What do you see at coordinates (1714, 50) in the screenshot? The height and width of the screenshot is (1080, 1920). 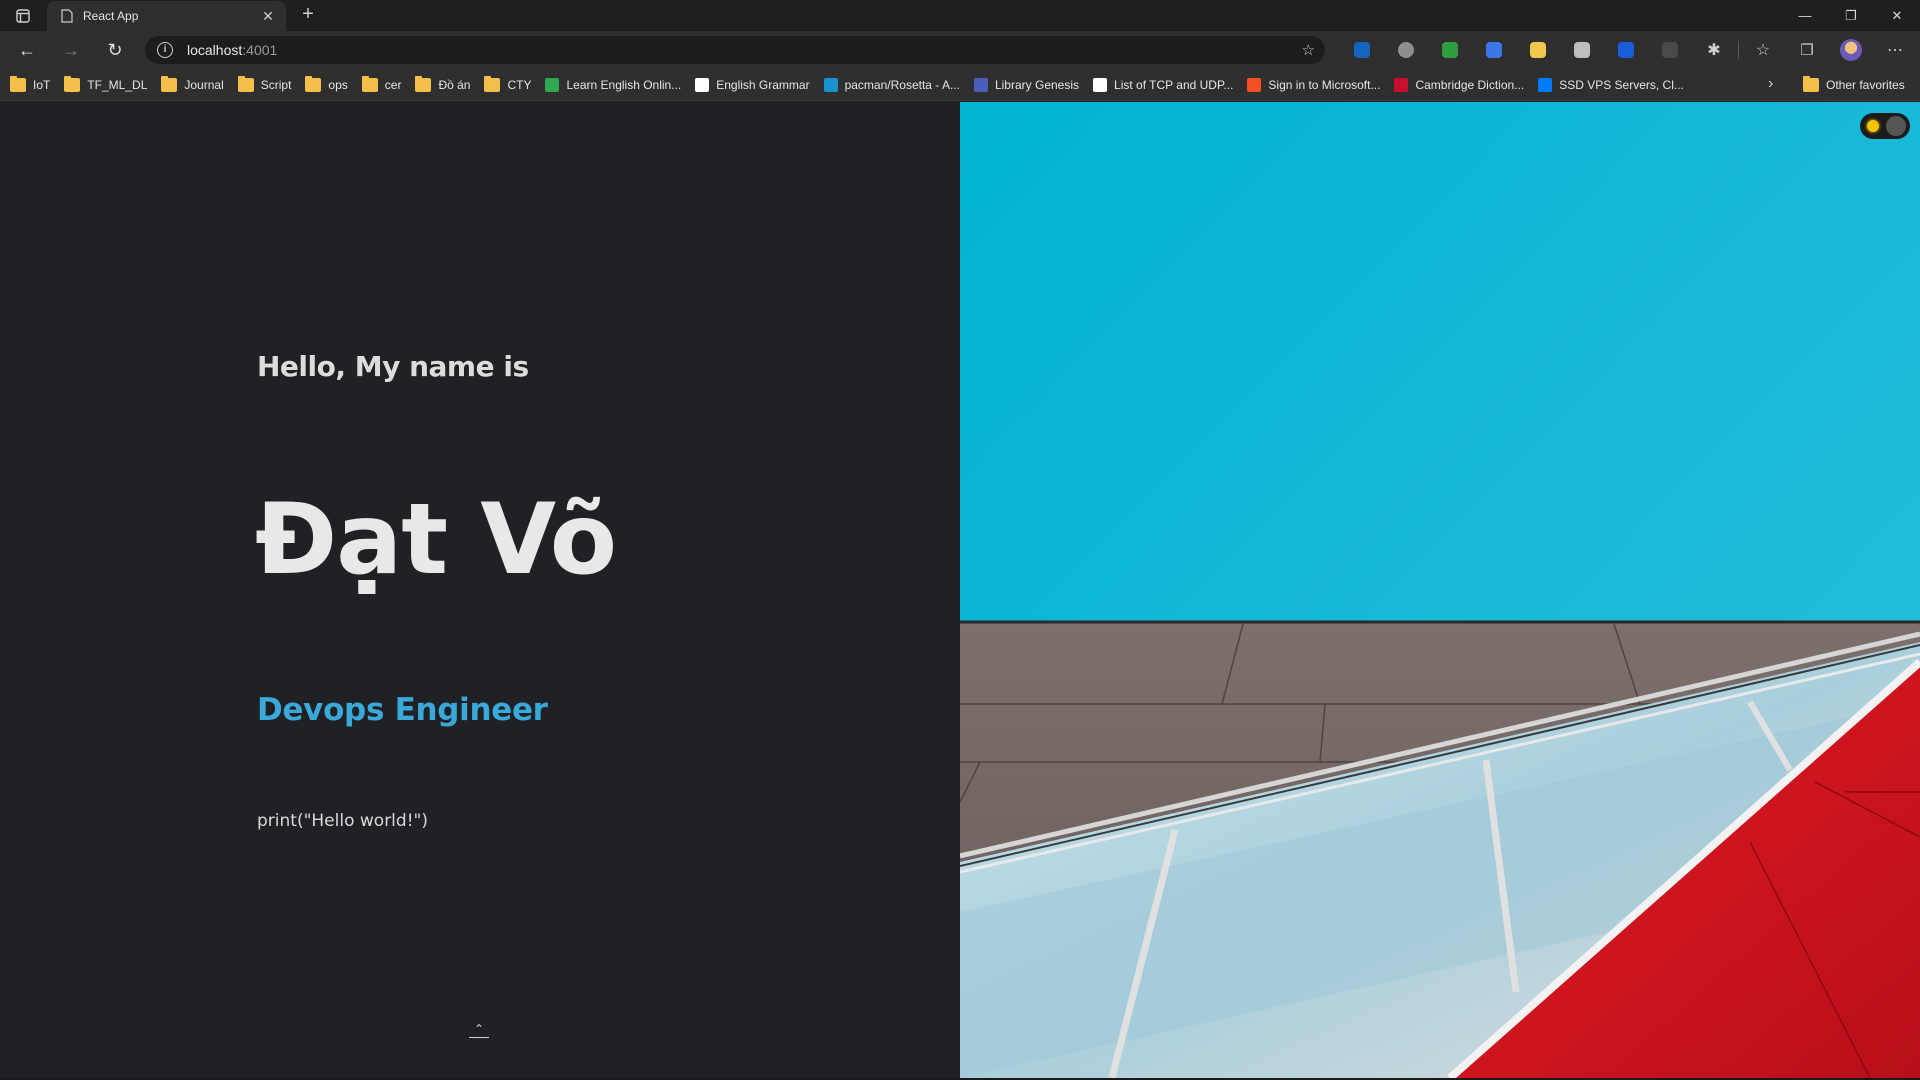 I see `extensions-menu-button: ✱` at bounding box center [1714, 50].